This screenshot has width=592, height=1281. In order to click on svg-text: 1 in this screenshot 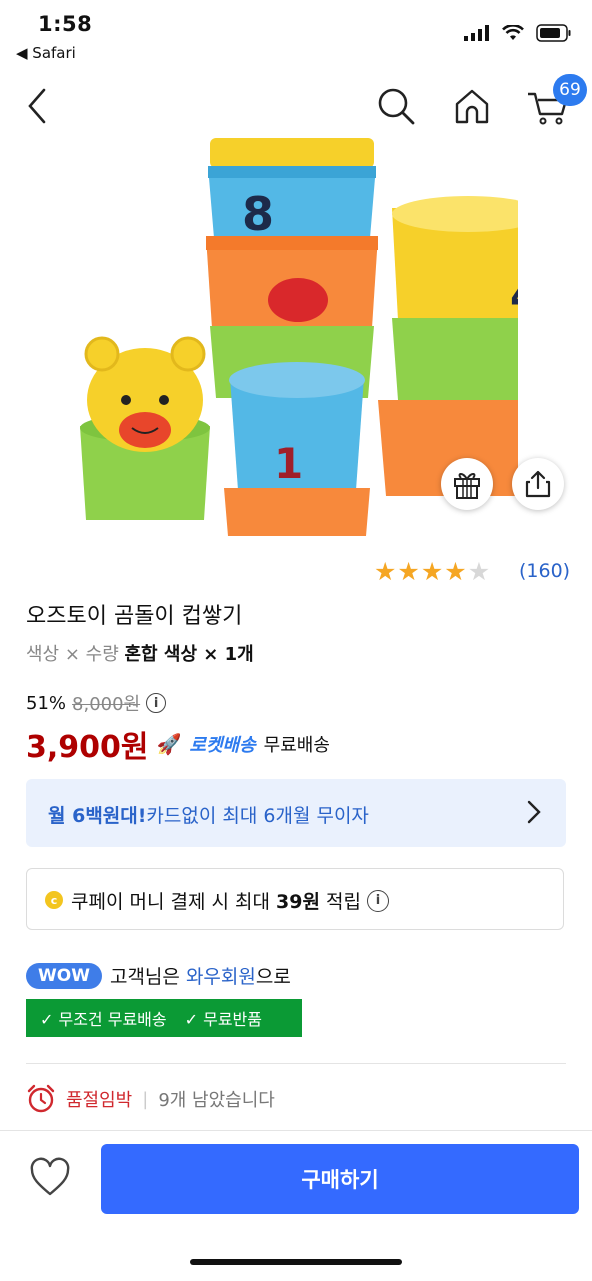, I will do `click(288, 463)`.